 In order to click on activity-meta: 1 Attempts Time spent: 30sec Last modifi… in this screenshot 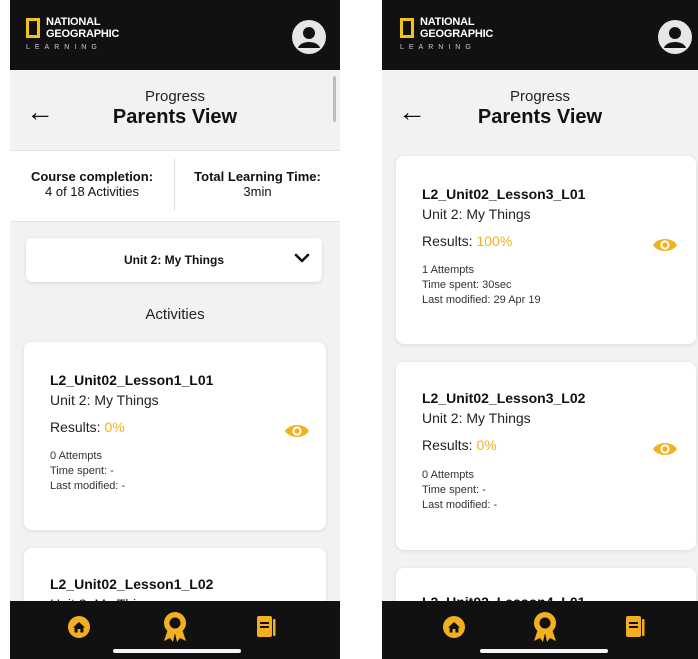, I will do `click(481, 285)`.